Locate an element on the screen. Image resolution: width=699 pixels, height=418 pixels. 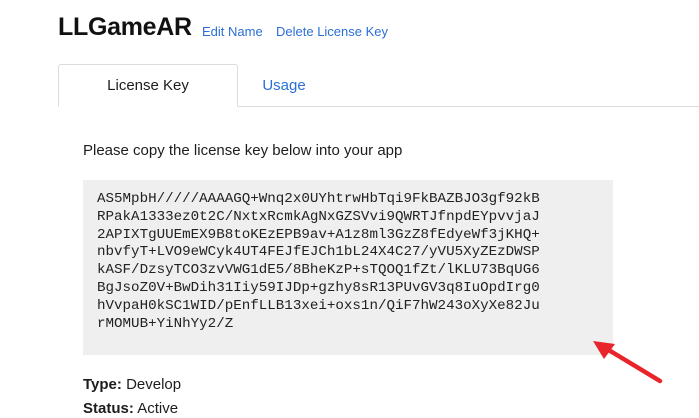
license-type-row: Type: Develop is located at coordinates (132, 385).